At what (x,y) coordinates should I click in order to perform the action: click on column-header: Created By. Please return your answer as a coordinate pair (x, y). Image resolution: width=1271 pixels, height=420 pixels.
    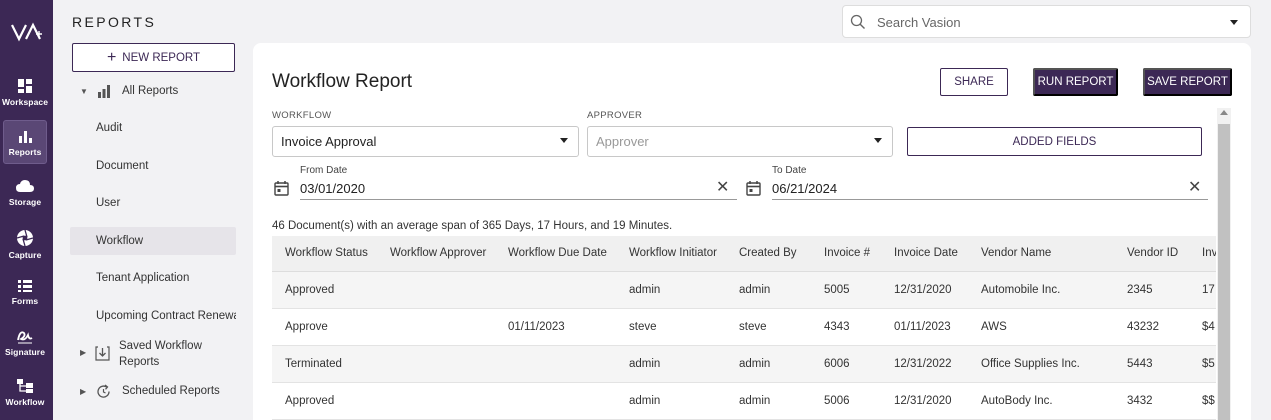
    Looking at the image, I should click on (768, 253).